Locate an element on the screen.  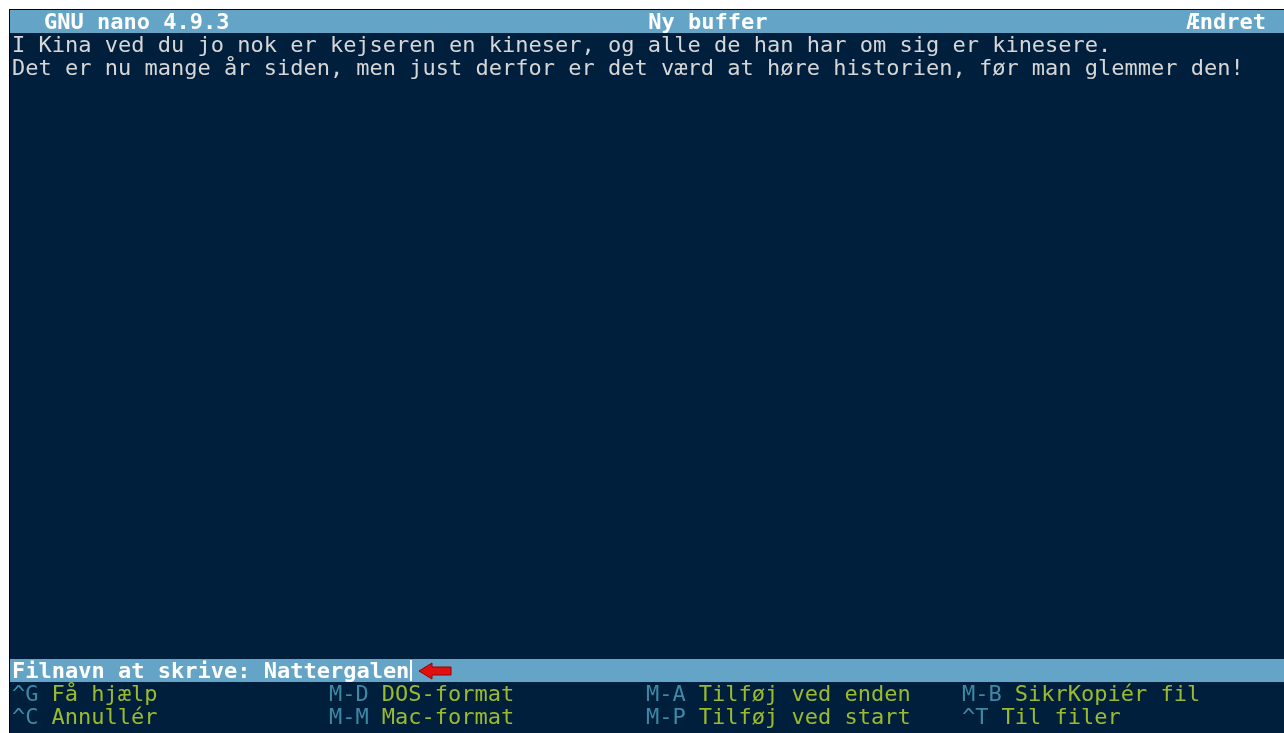
shortcut-label: Til filer is located at coordinates (1061, 716).